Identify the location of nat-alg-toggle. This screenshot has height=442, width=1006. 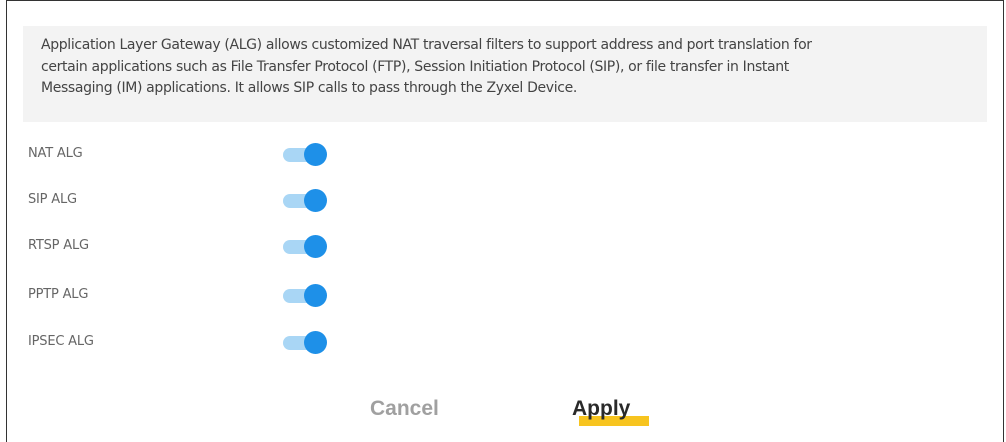
(305, 155).